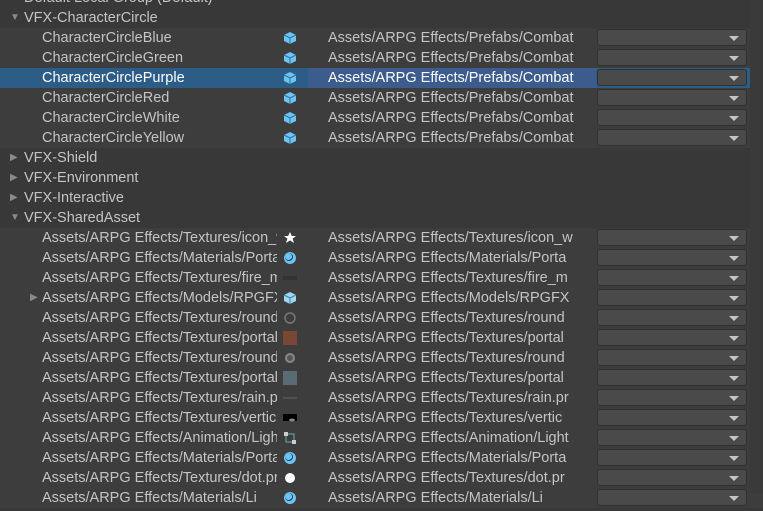 This screenshot has height=511, width=763. What do you see at coordinates (290, 418) in the screenshot?
I see `gradient-texture-icon` at bounding box center [290, 418].